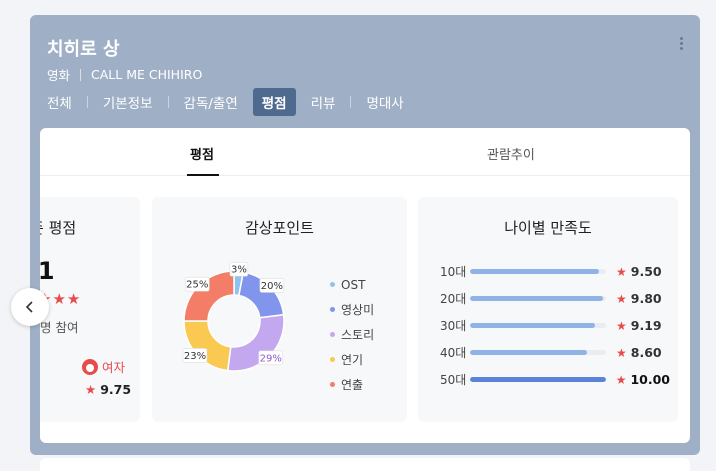 This screenshot has width=716, height=471. I want to click on svg-text: 25%, so click(197, 285).